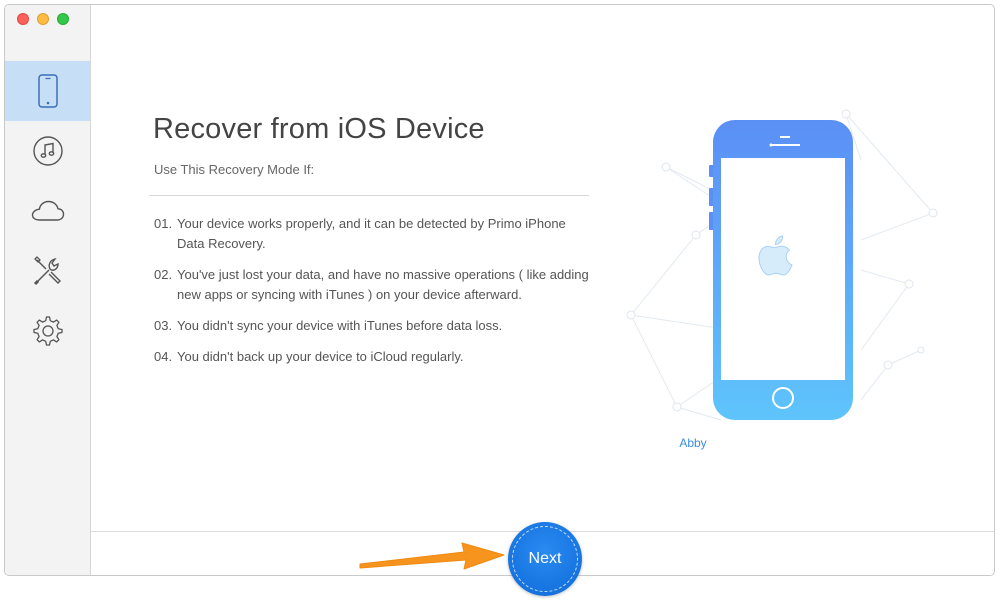 Image resolution: width=1000 pixels, height=608 pixels. I want to click on list-item-number: 03., so click(163, 325).